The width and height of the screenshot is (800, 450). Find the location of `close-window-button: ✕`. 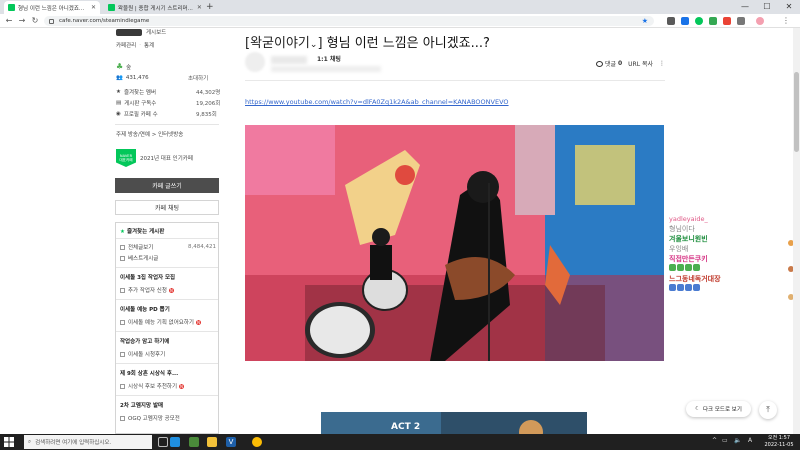

close-window-button: ✕ is located at coordinates (789, 7).